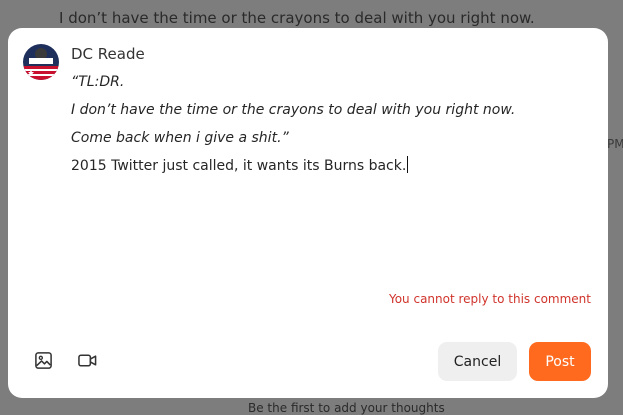 This screenshot has height=415, width=623. I want to click on background-empty-state-text: Be the first to add your thoughts, so click(346, 408).